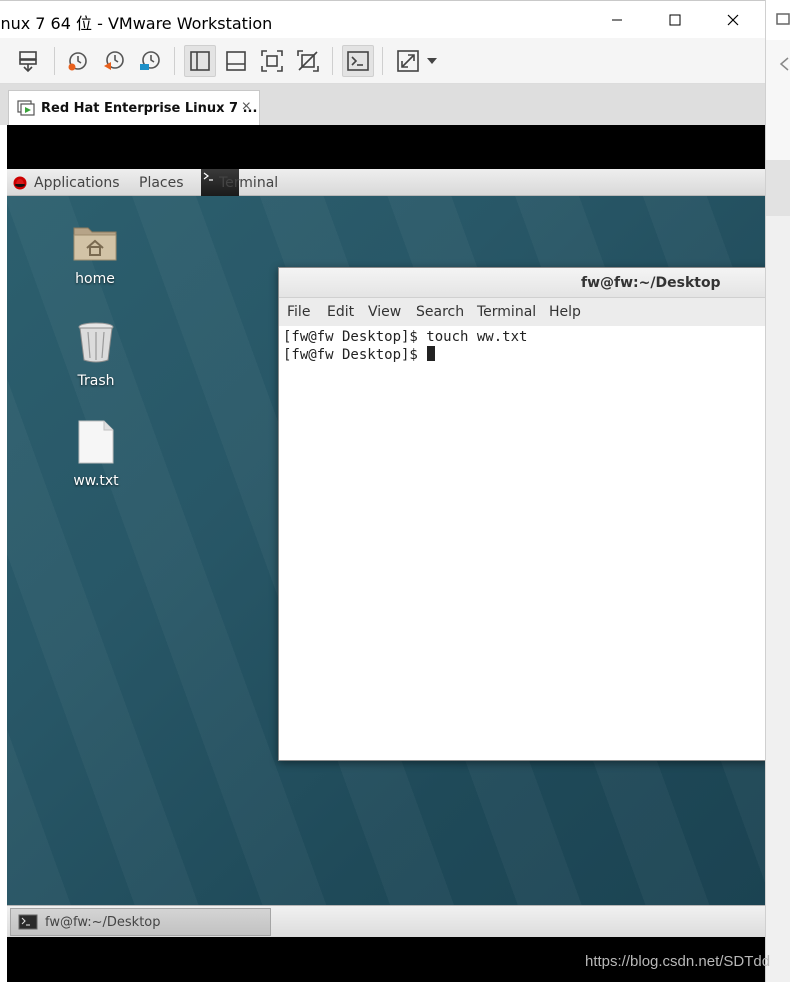 The width and height of the screenshot is (790, 982). I want to click on snapshot-clock-icon, so click(77, 61).